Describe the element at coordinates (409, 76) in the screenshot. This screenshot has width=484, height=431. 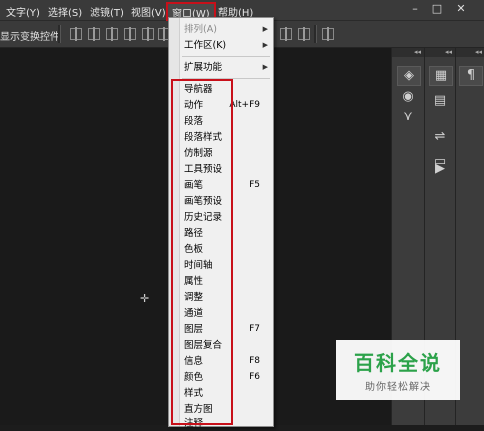
I see `3d-layers-icon: ◈` at that location.